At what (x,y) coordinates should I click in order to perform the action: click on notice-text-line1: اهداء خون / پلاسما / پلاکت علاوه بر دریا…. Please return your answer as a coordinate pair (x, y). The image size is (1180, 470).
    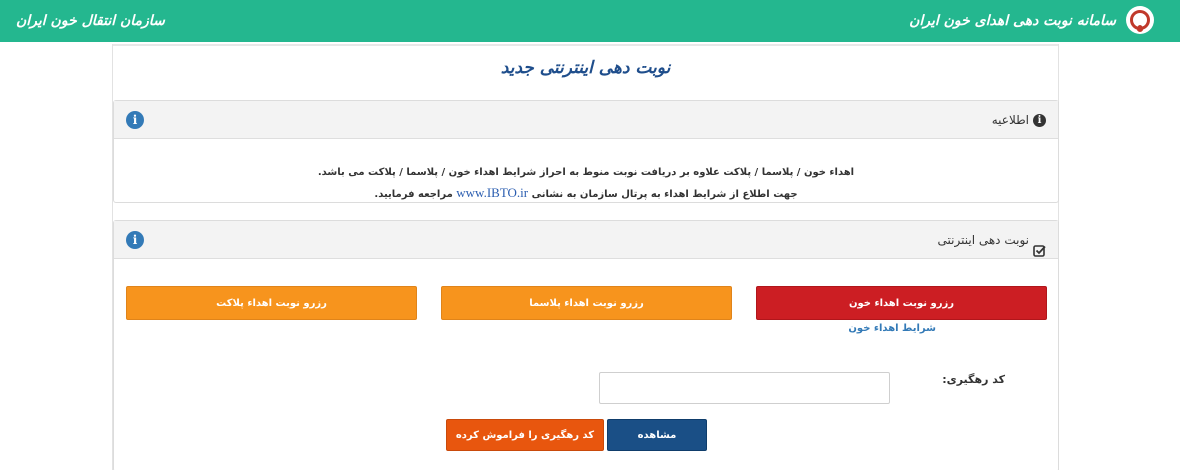
    Looking at the image, I should click on (586, 172).